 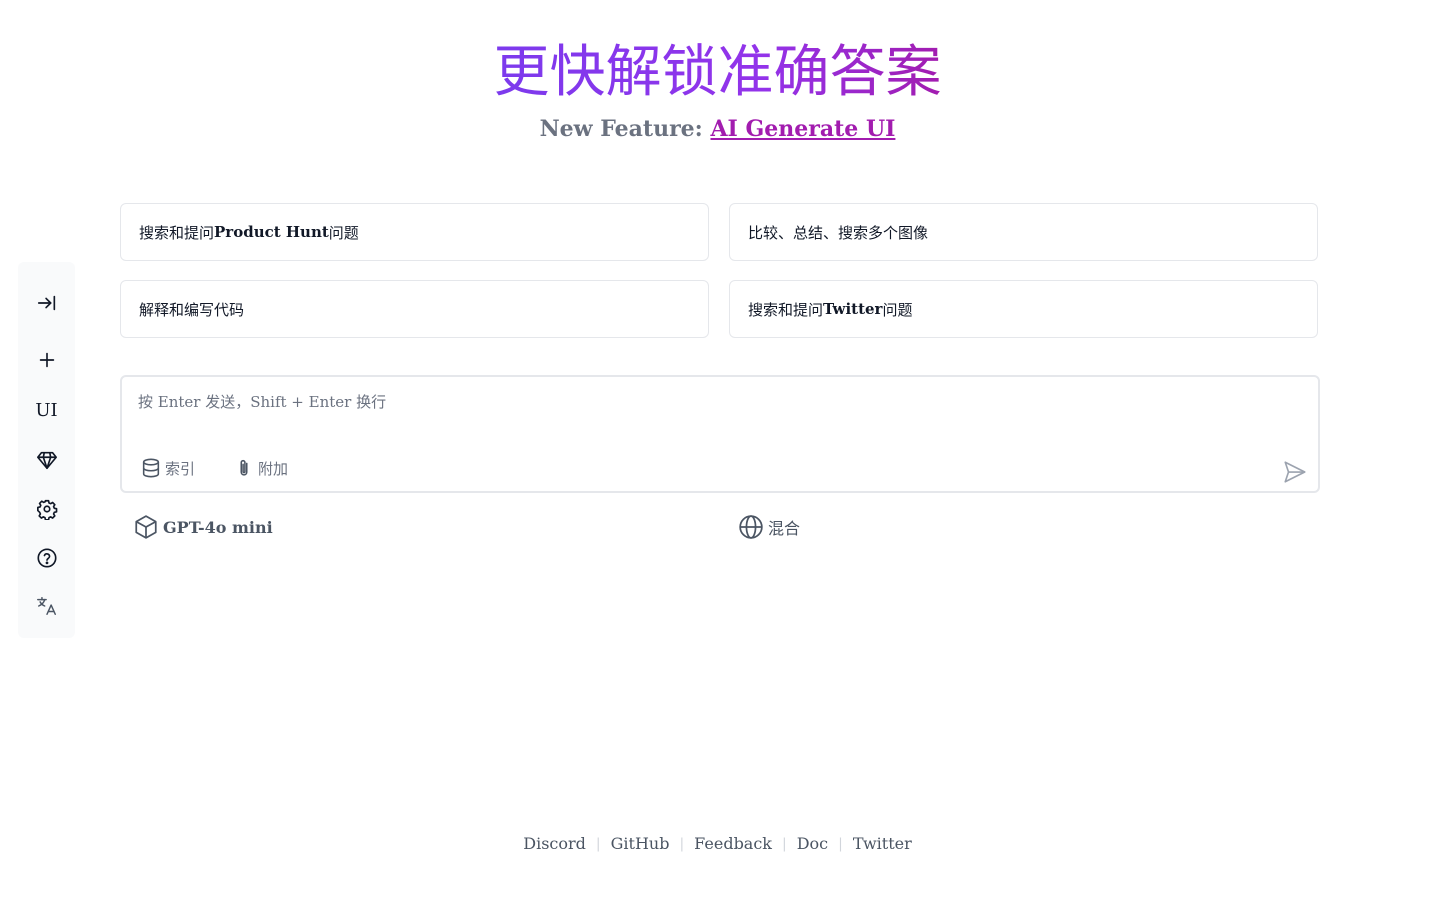 What do you see at coordinates (621, 129) in the screenshot?
I see `new-feature-label: New Feature:` at bounding box center [621, 129].